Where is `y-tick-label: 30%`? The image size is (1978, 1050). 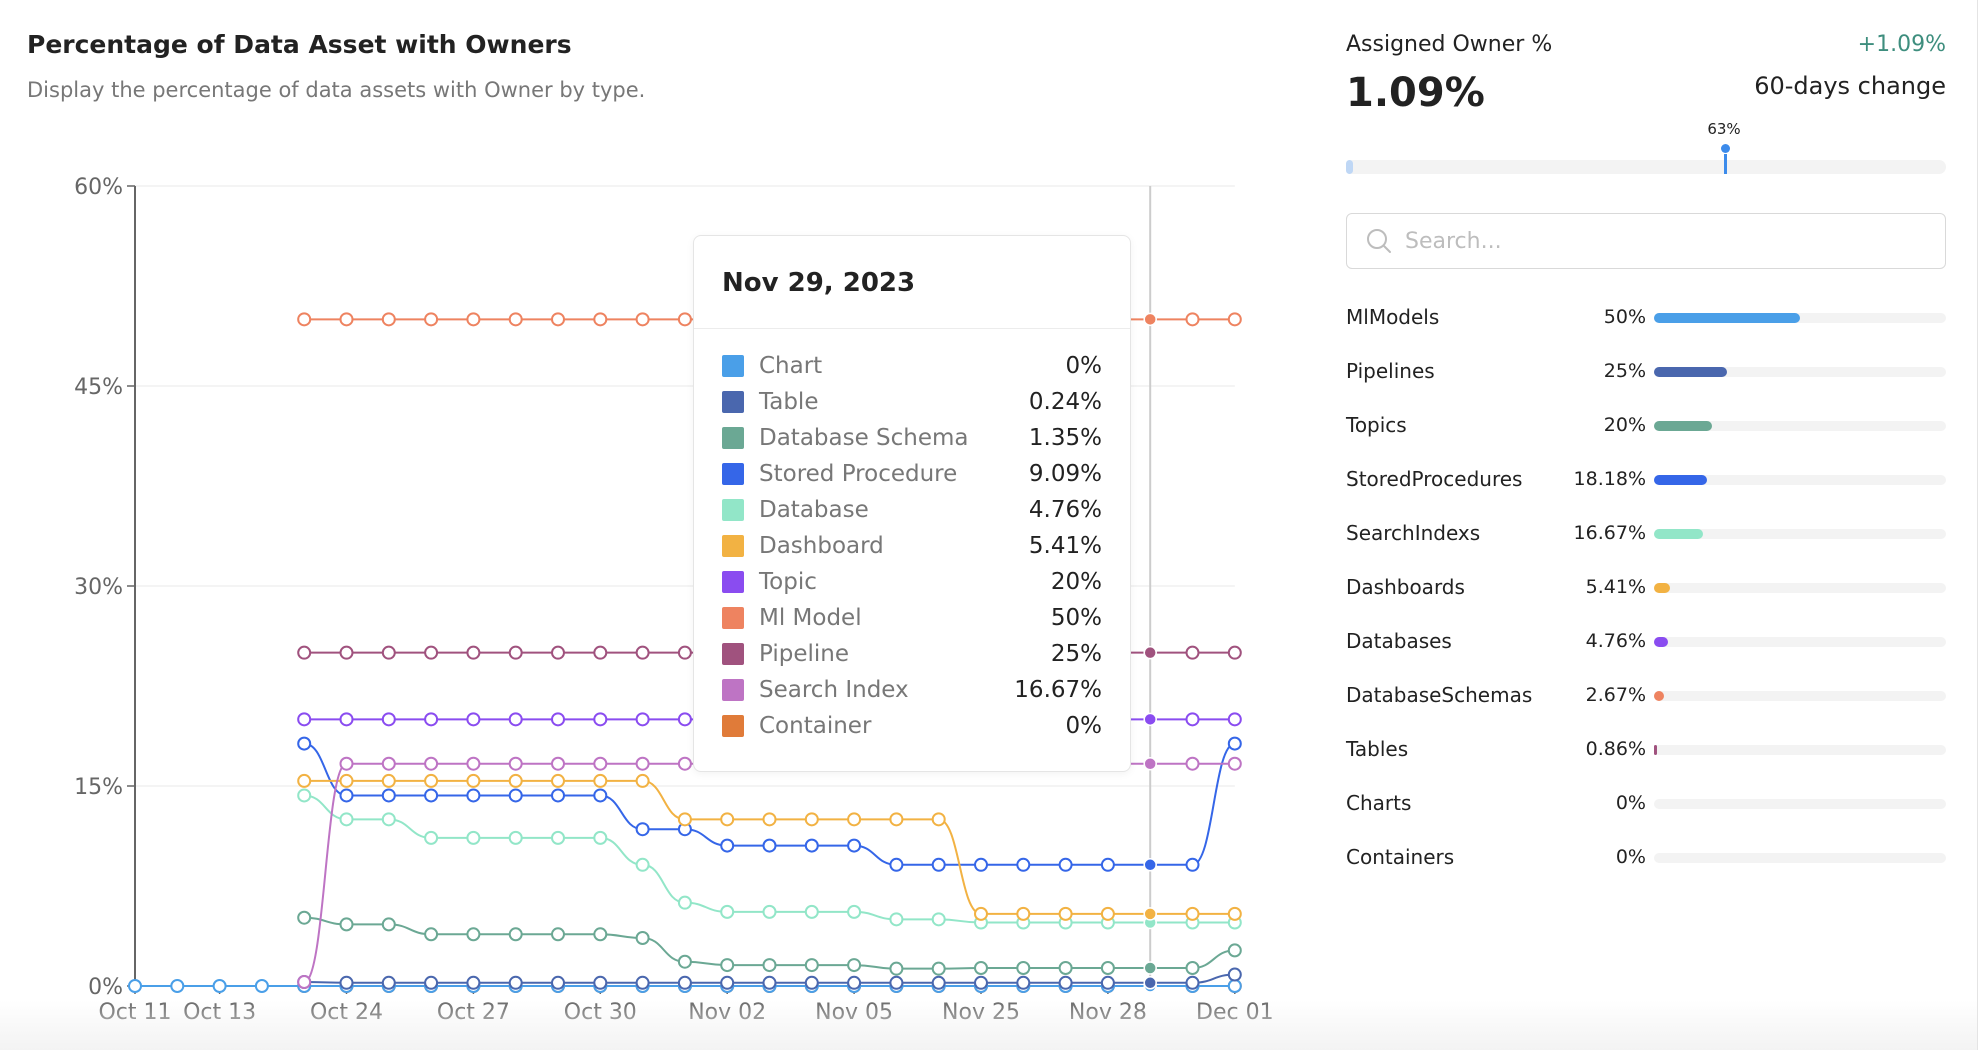 y-tick-label: 30% is located at coordinates (98, 587).